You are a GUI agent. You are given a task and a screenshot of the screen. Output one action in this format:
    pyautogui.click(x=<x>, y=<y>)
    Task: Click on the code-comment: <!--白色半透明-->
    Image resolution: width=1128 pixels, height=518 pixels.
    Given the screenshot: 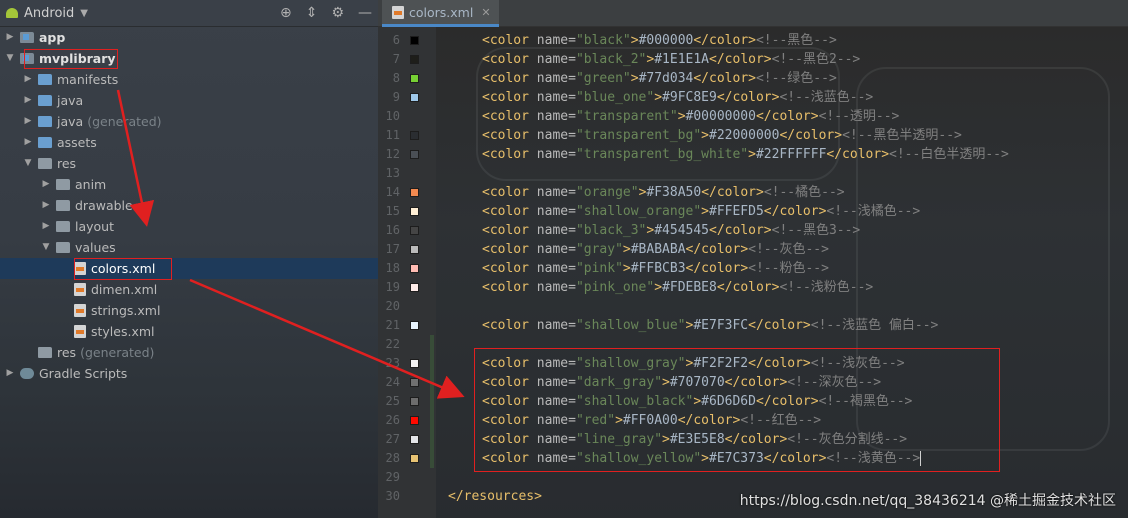 What is the action you would take?
    pyautogui.click(x=949, y=154)
    